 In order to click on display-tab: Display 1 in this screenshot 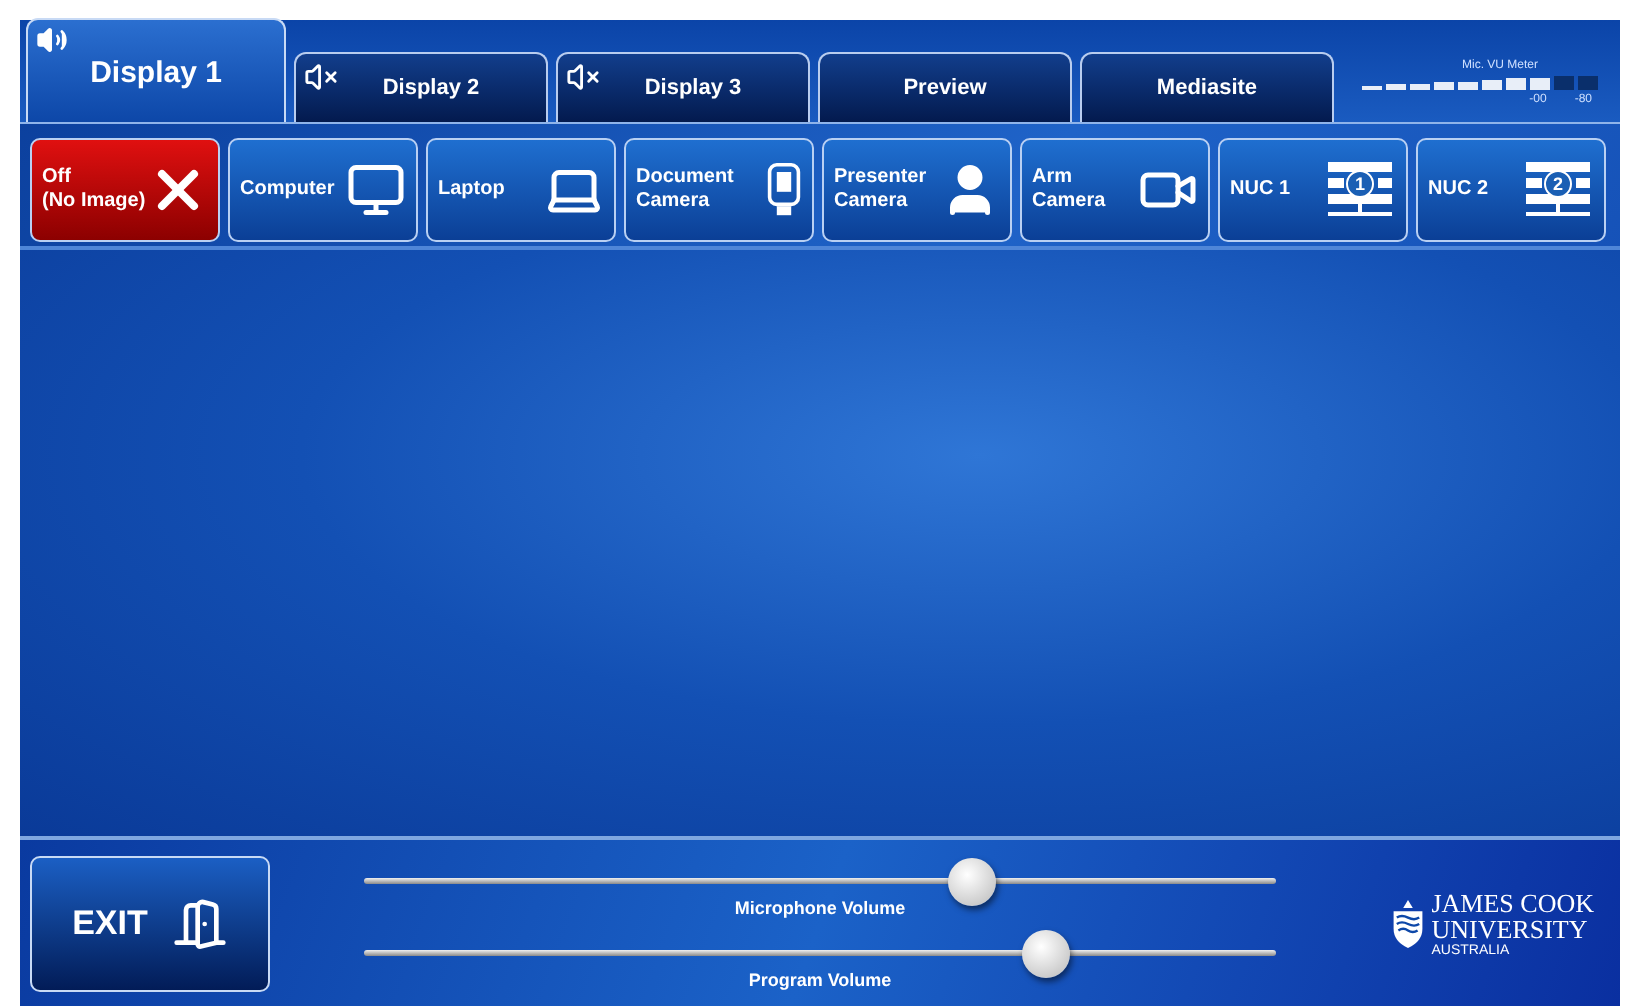, I will do `click(156, 70)`.